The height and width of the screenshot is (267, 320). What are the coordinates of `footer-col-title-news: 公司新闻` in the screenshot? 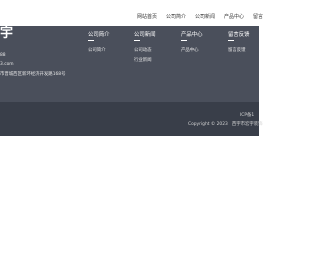 It's located at (145, 34).